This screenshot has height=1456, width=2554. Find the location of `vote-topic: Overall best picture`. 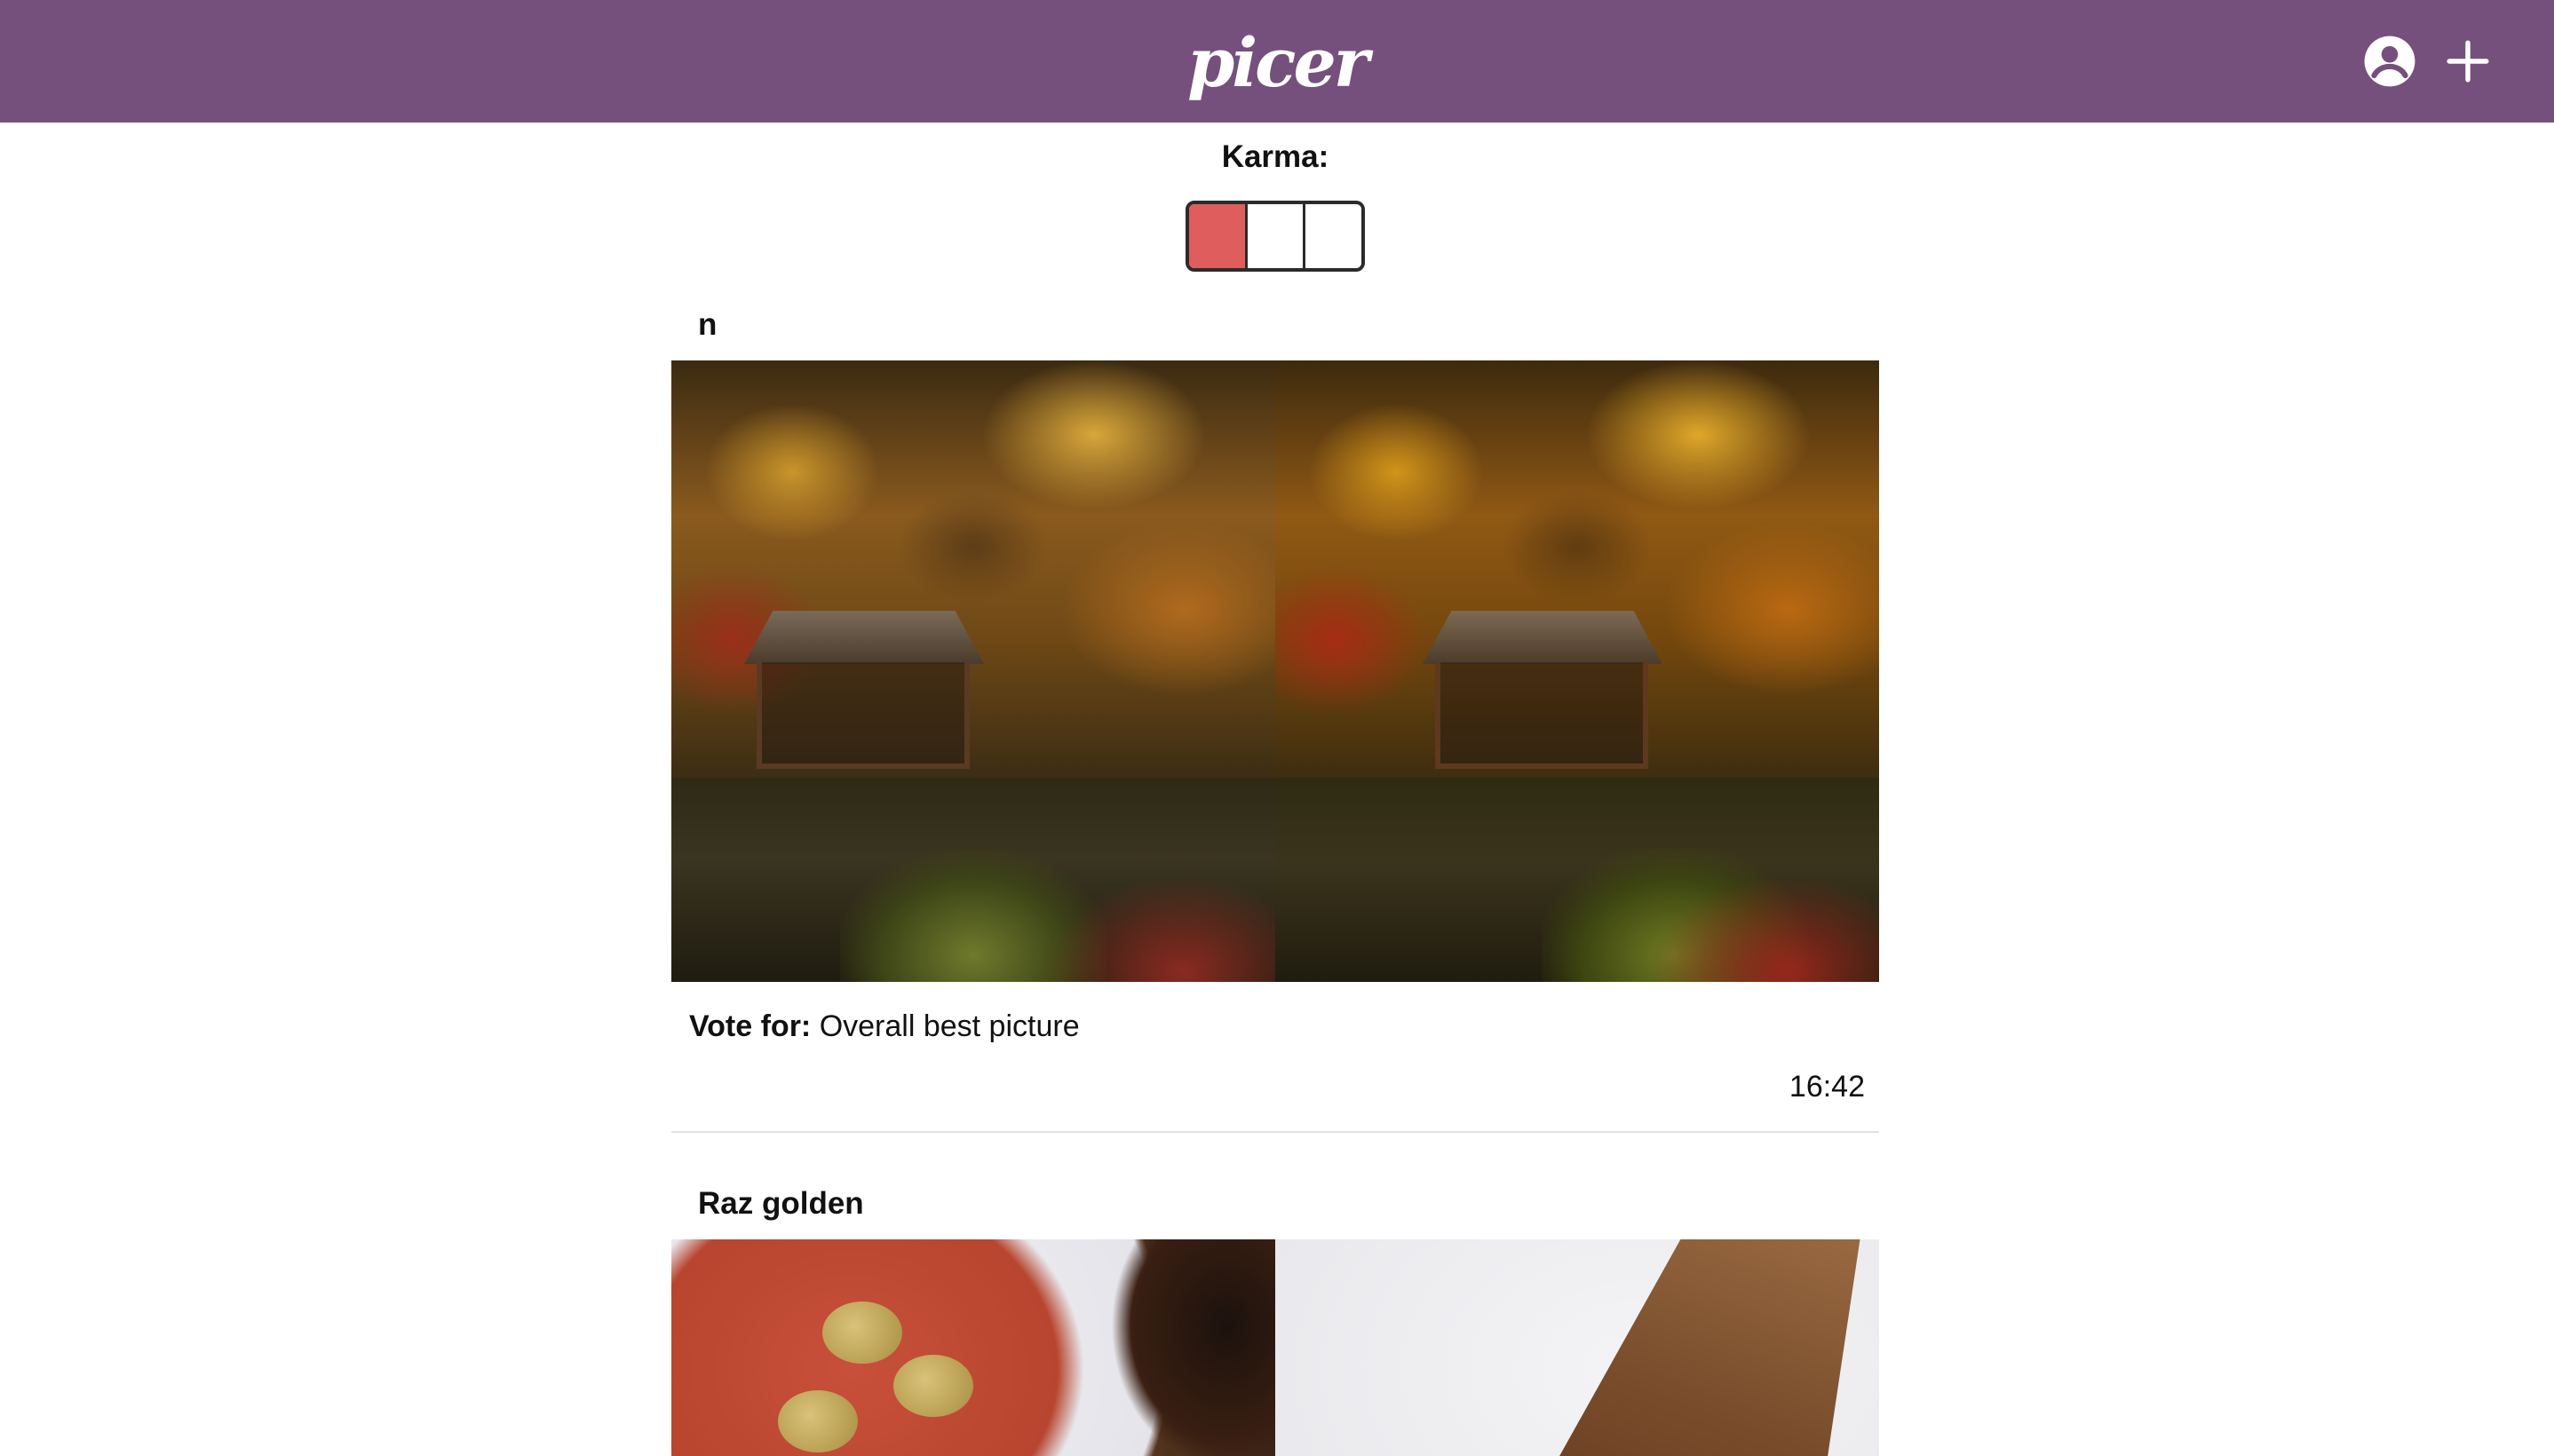

vote-topic: Overall best picture is located at coordinates (950, 1026).